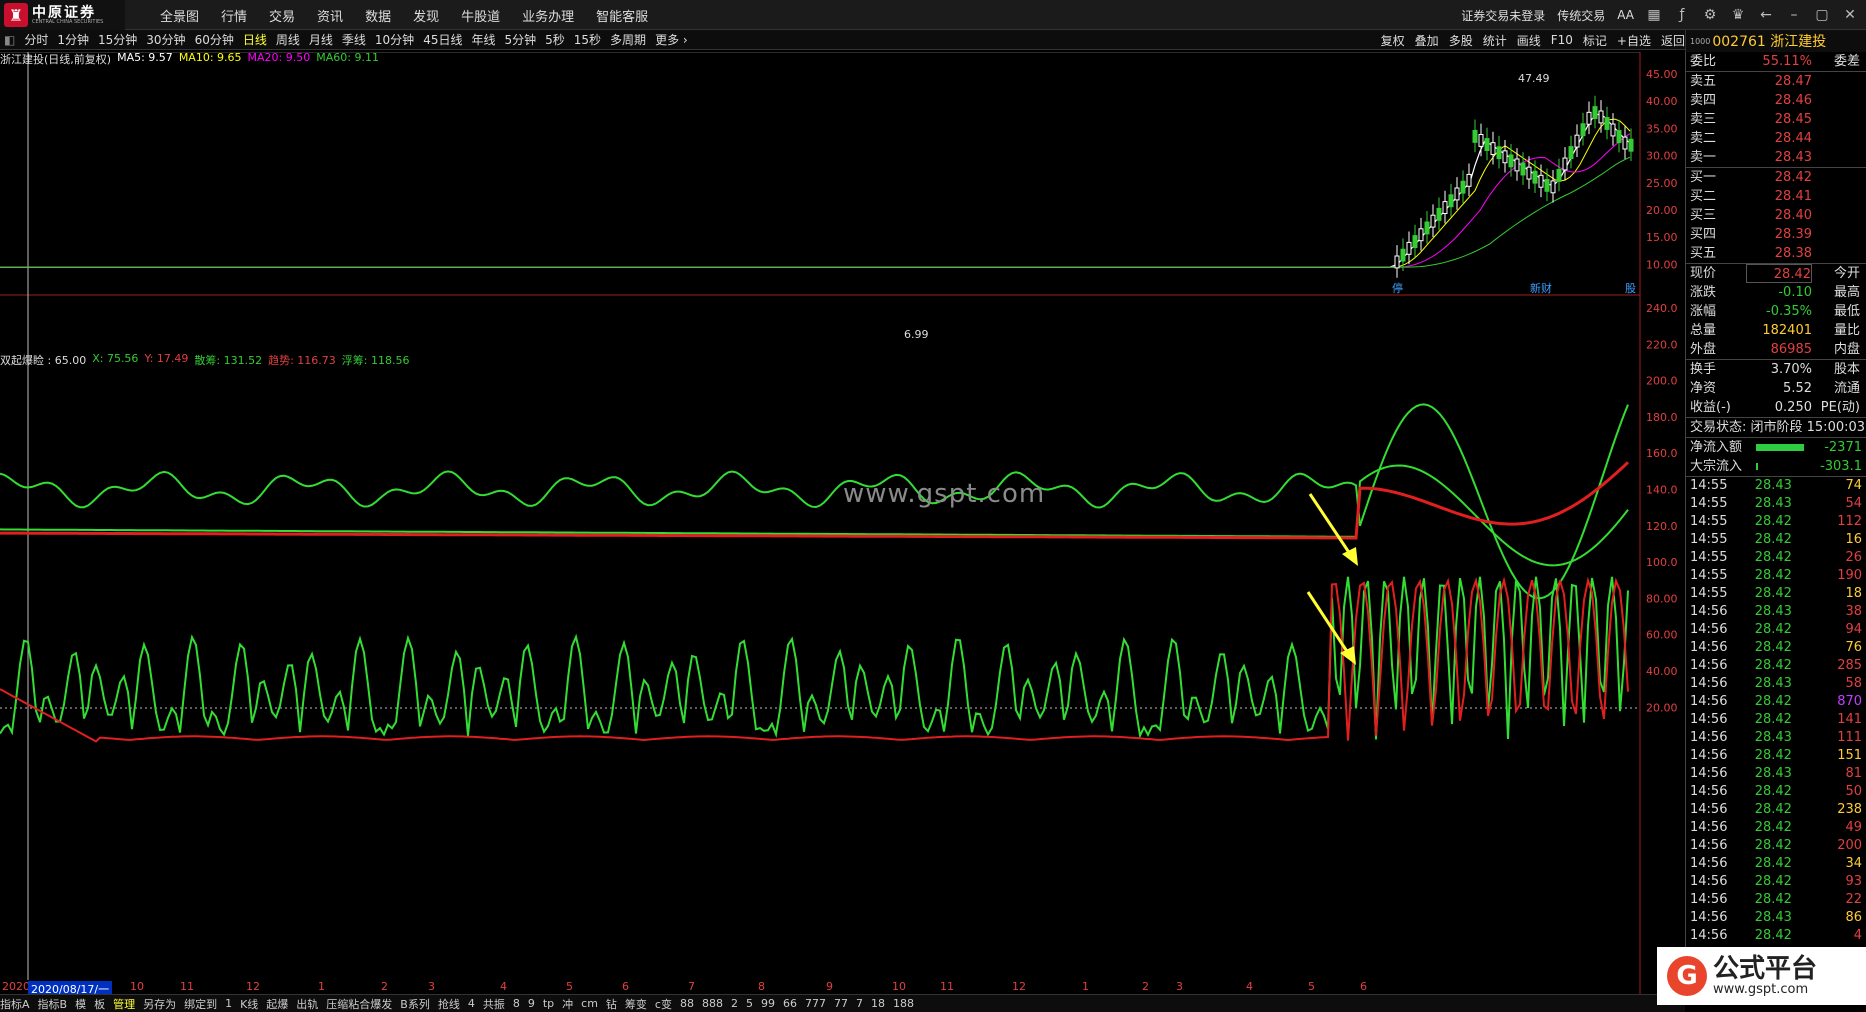 The height and width of the screenshot is (1012, 1866). Describe the element at coordinates (1427, 40) in the screenshot. I see `tool-button: 叠加` at that location.